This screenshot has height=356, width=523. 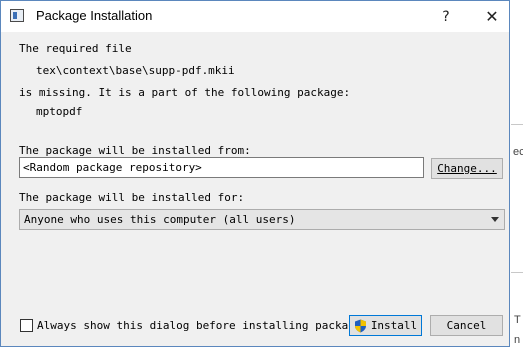 I want to click on background-text: n, so click(x=517, y=340).